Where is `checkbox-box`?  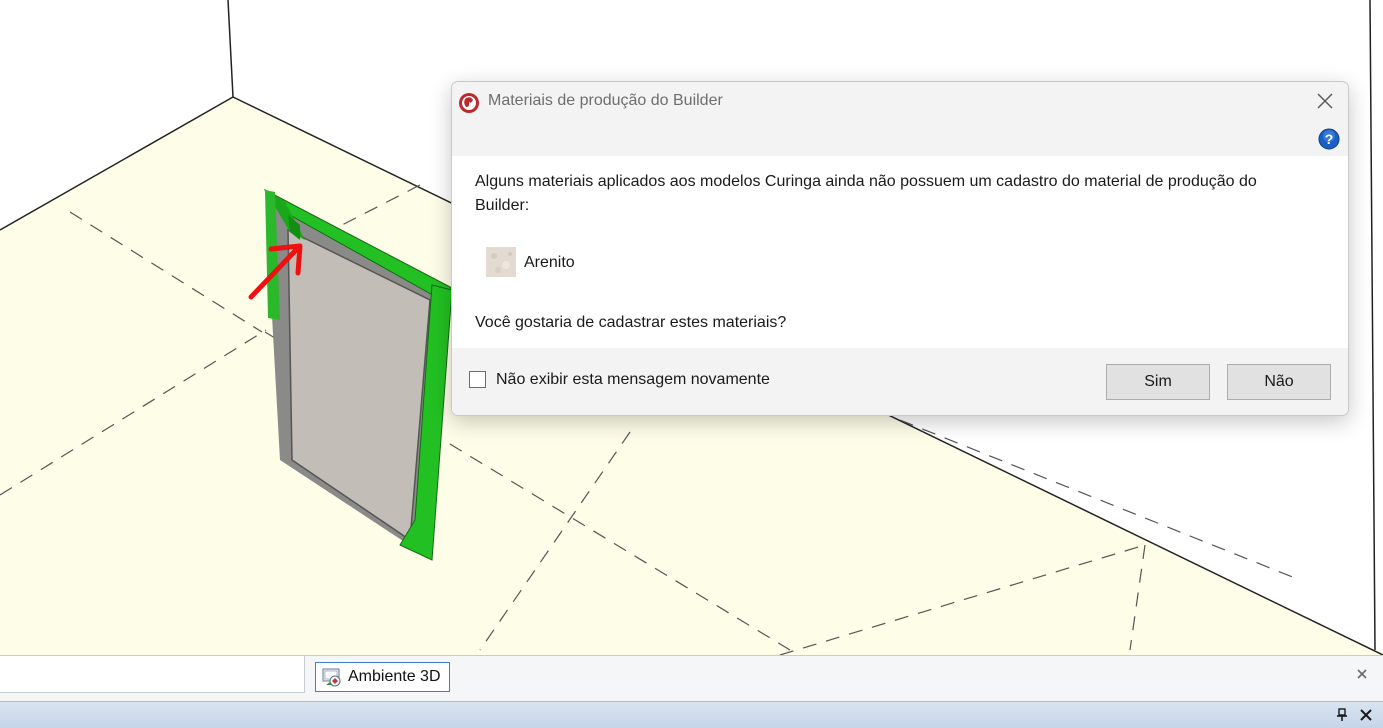 checkbox-box is located at coordinates (477, 379).